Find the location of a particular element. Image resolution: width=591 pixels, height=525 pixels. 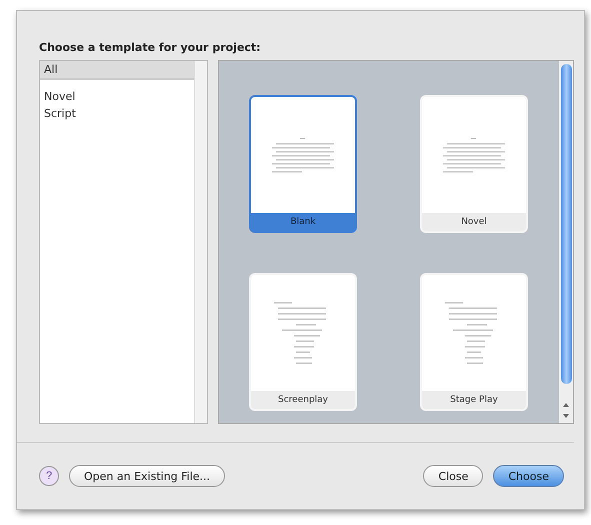

template-tile: Stage Play is located at coordinates (474, 342).